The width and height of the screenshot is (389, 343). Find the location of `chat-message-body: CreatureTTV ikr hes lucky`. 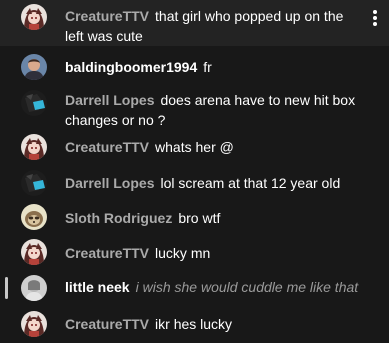

chat-message-body: CreatureTTV ikr hes lucky is located at coordinates (215, 324).